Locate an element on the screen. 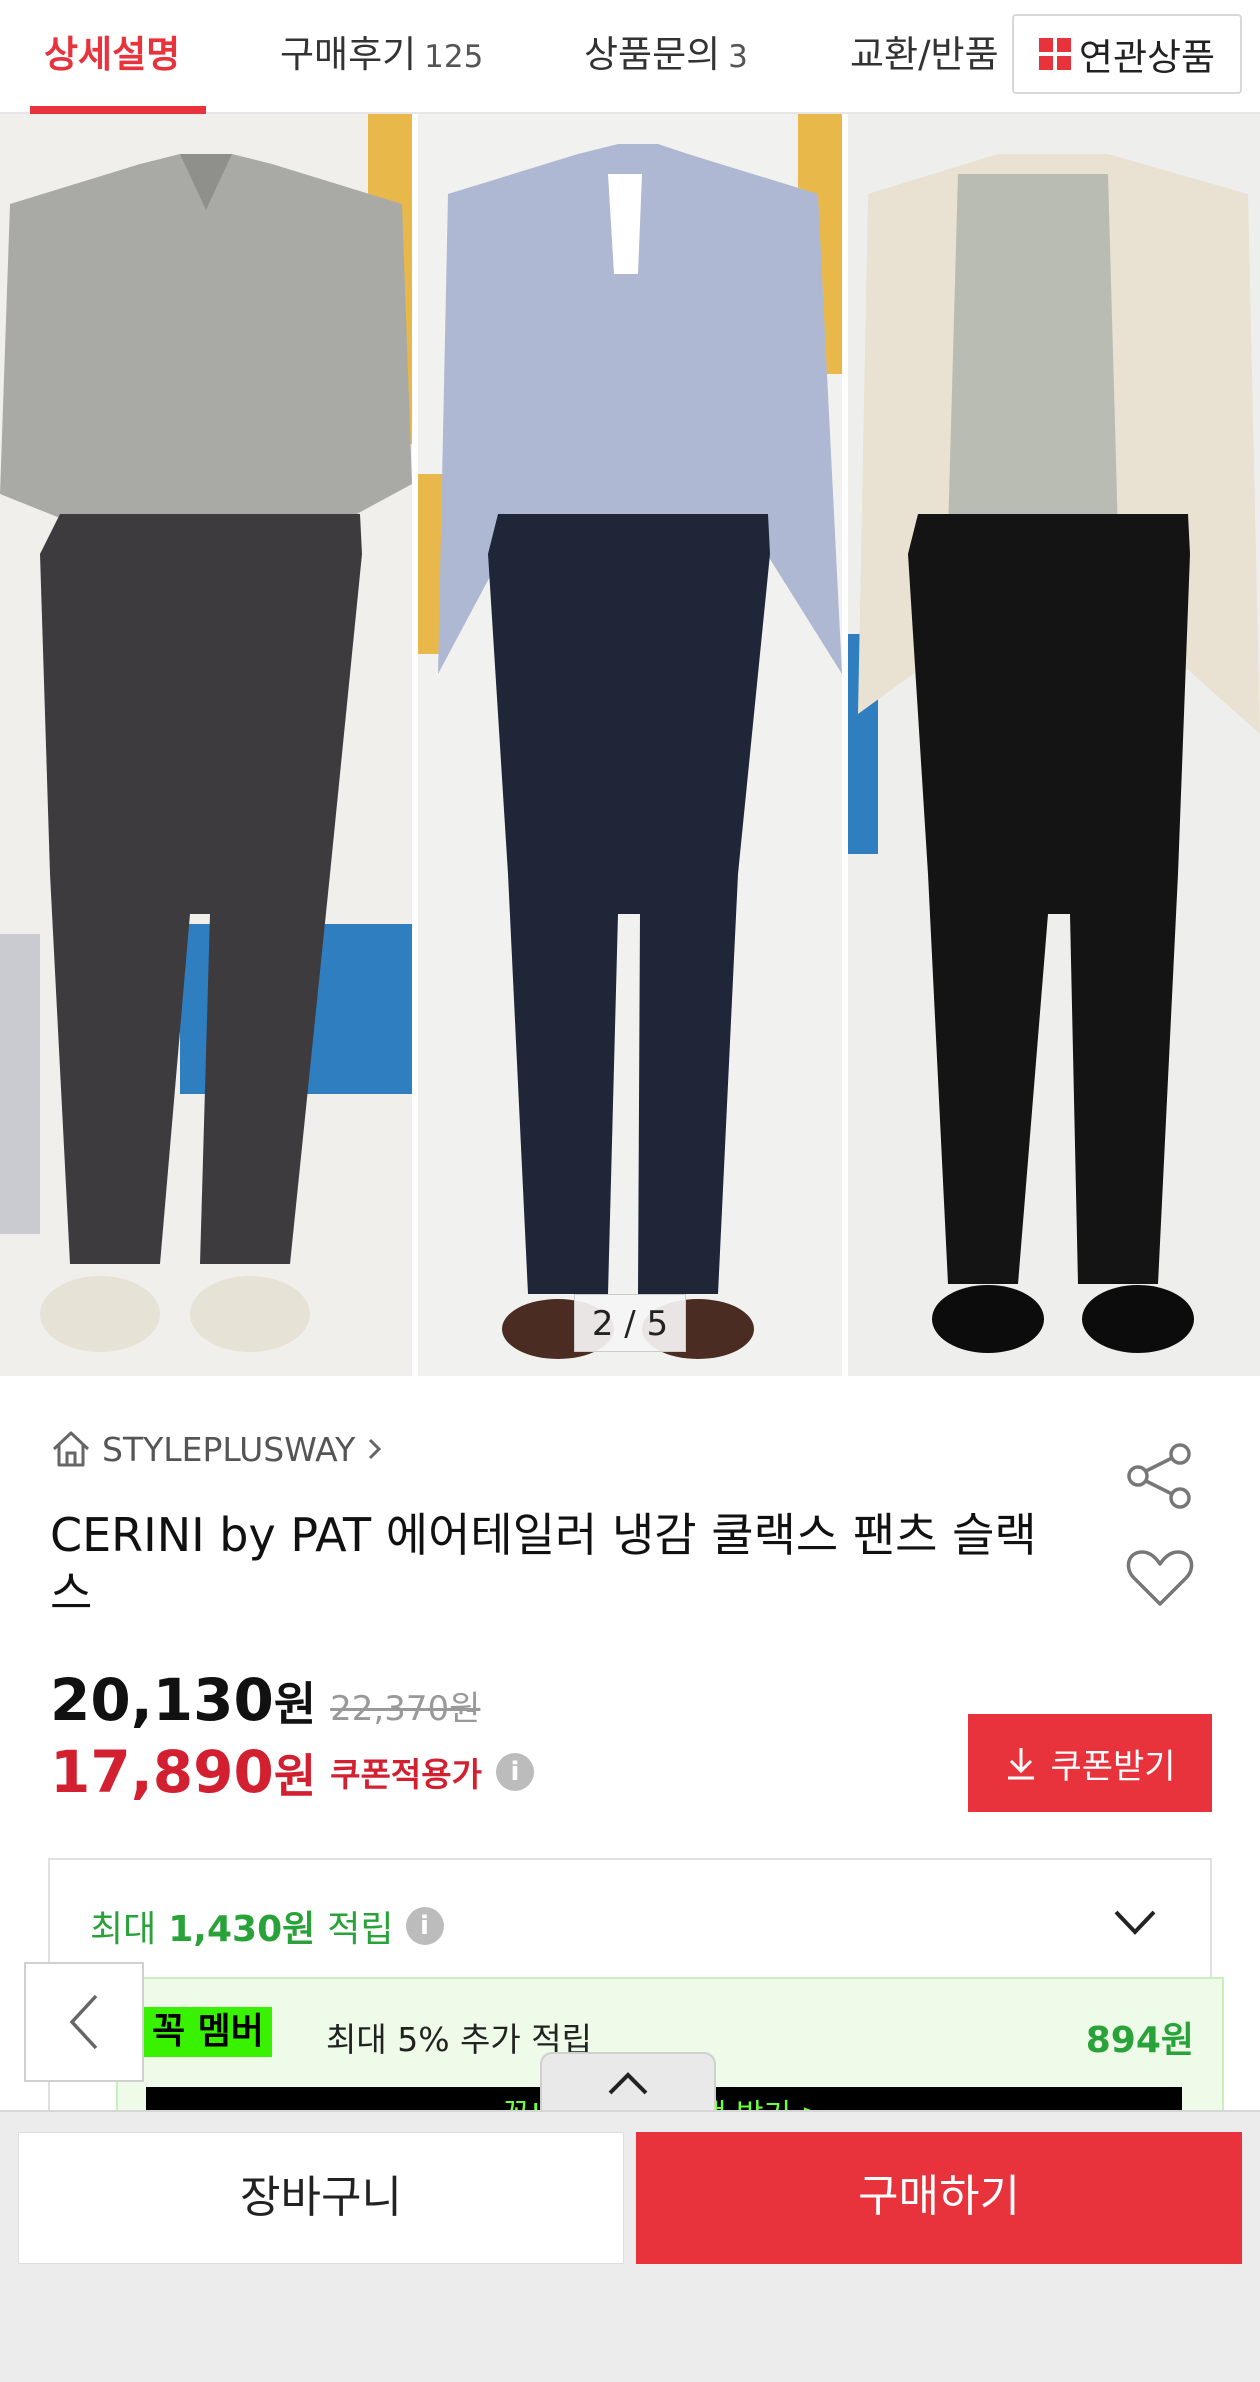 The image size is (1260, 2382). tab-reviews-count: 125 is located at coordinates (454, 57).